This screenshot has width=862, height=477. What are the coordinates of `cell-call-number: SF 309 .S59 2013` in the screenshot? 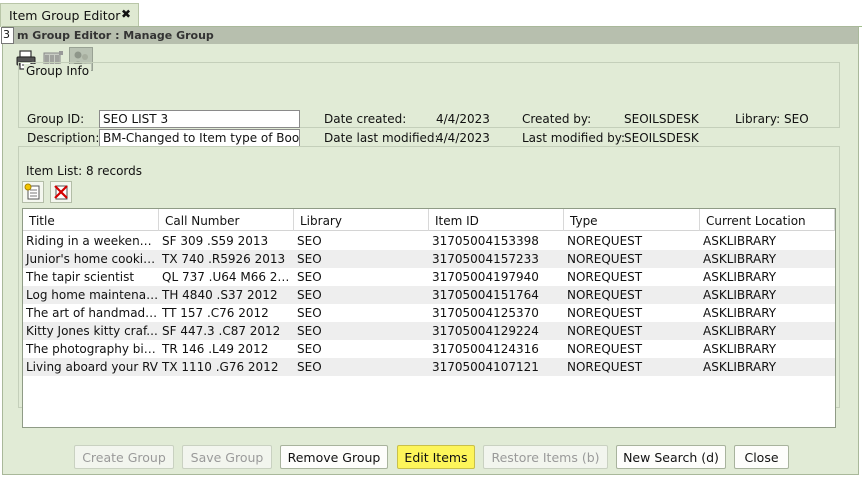 It's located at (215, 241).